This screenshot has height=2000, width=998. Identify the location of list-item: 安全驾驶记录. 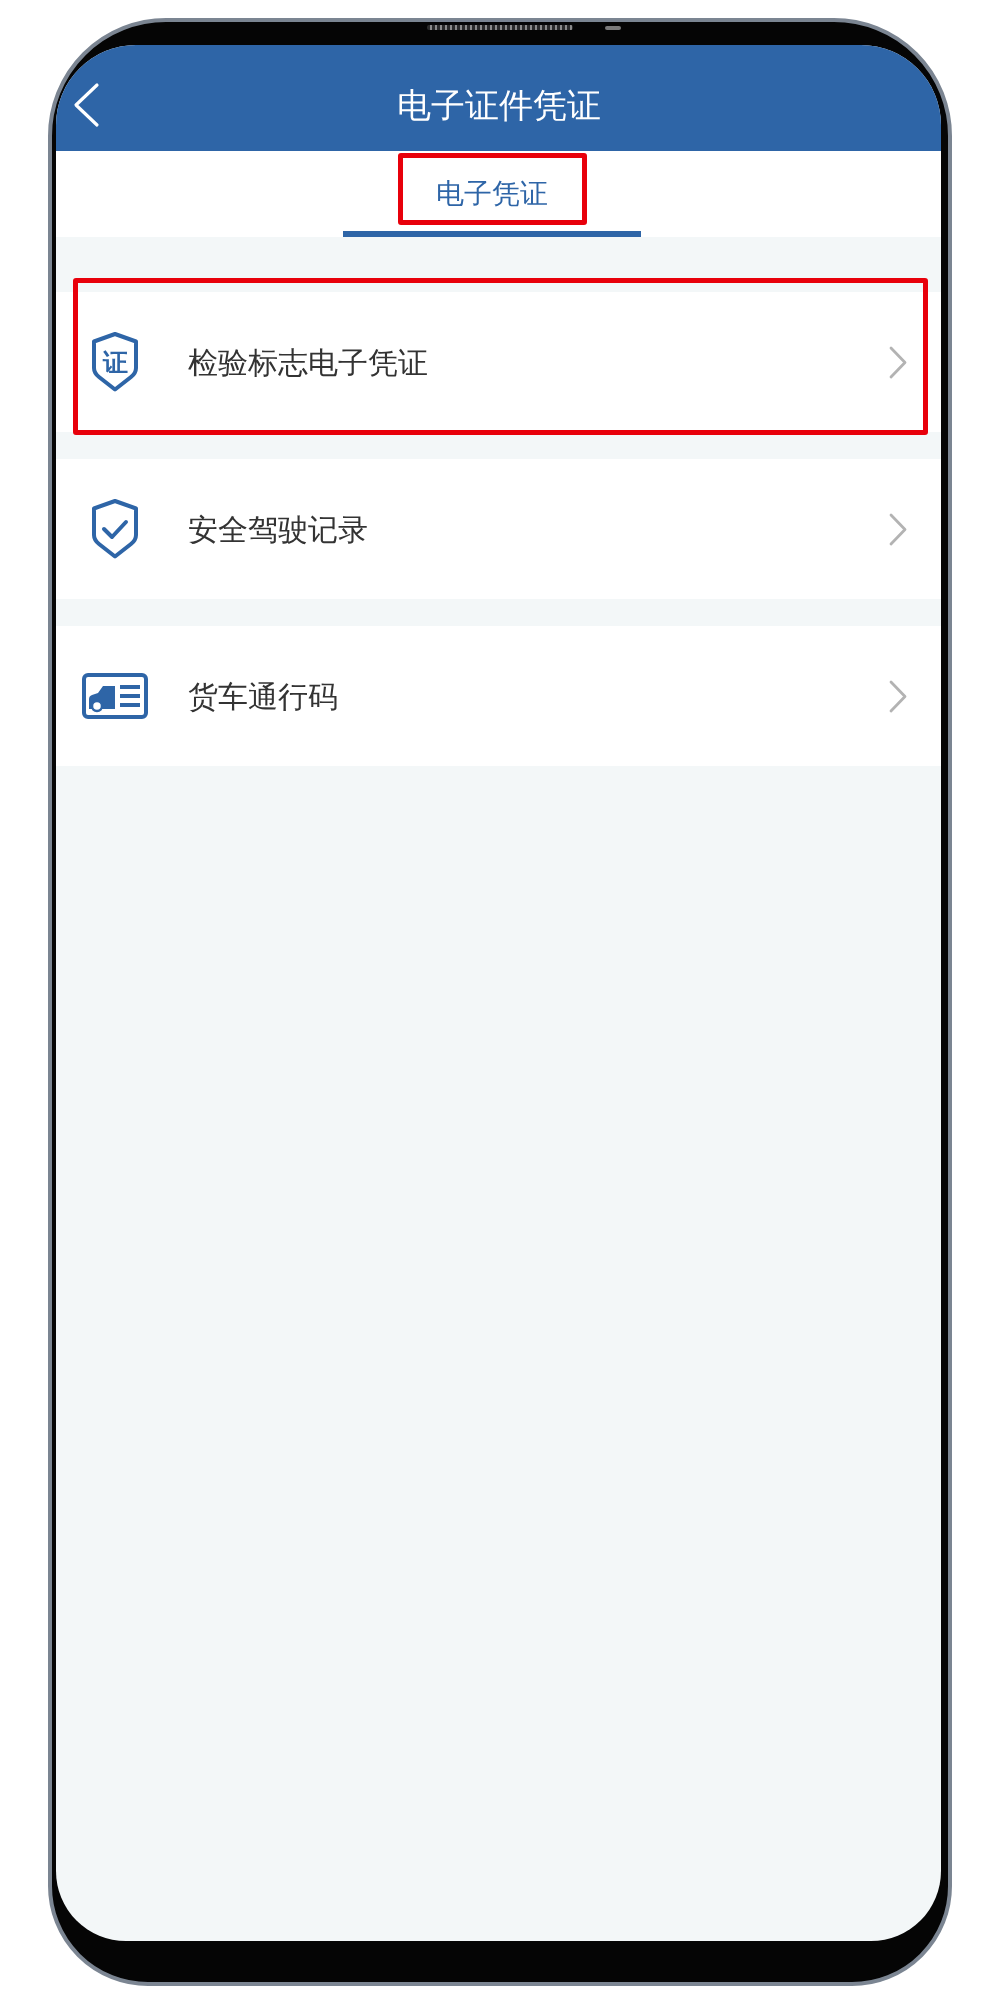
(498, 529).